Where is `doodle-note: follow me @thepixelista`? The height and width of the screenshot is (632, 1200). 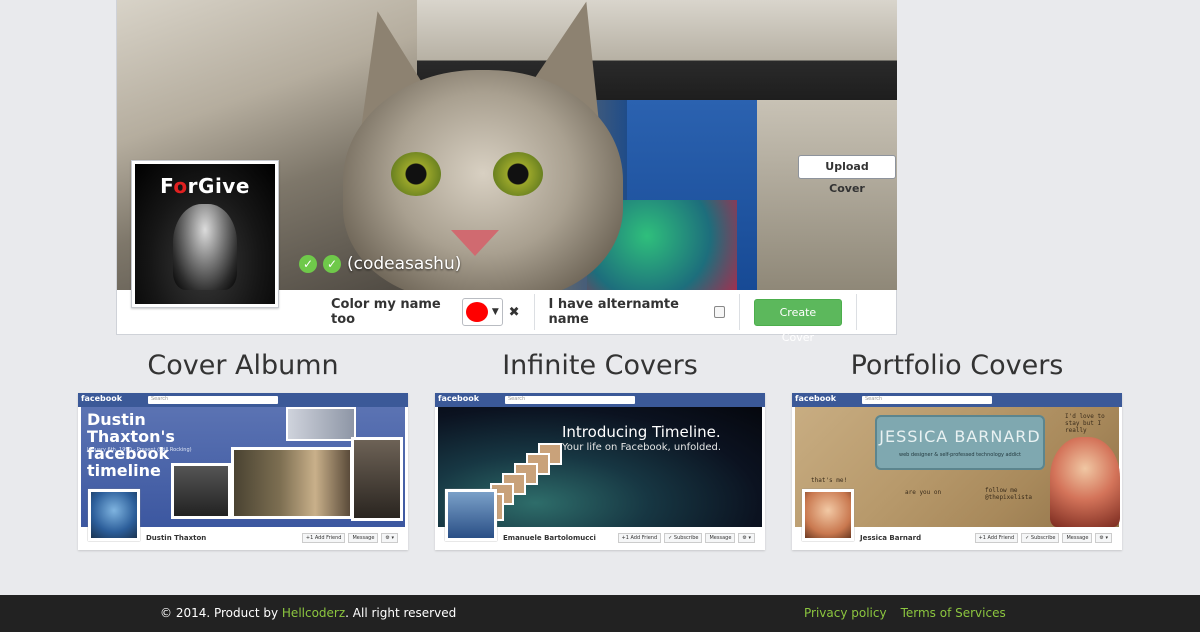
doodle-note: follow me @thepixelista is located at coordinates (1008, 494).